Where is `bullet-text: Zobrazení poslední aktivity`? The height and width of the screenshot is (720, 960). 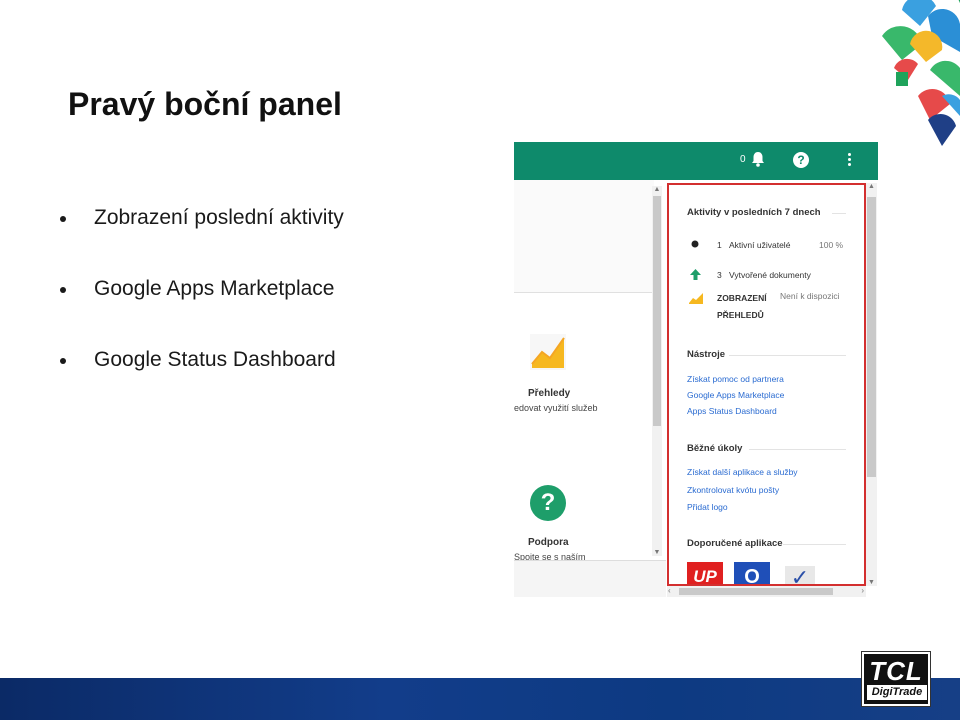 bullet-text: Zobrazení poslední aktivity is located at coordinates (219, 217).